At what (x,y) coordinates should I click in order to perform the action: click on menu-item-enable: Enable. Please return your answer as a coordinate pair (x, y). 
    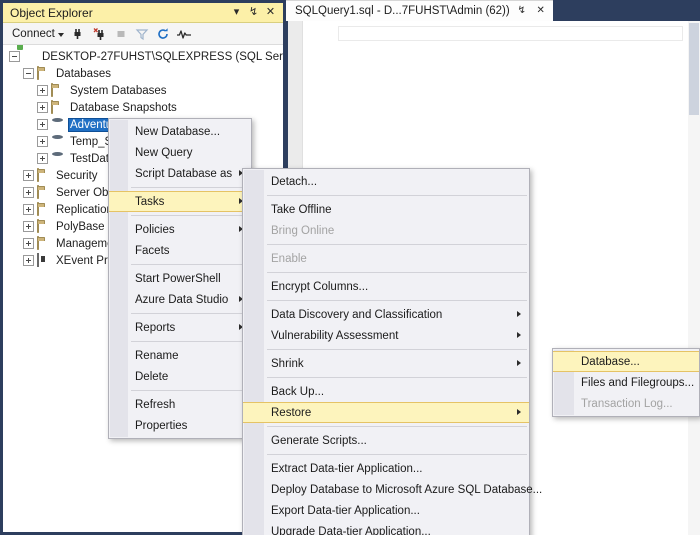
    Looking at the image, I should click on (386, 258).